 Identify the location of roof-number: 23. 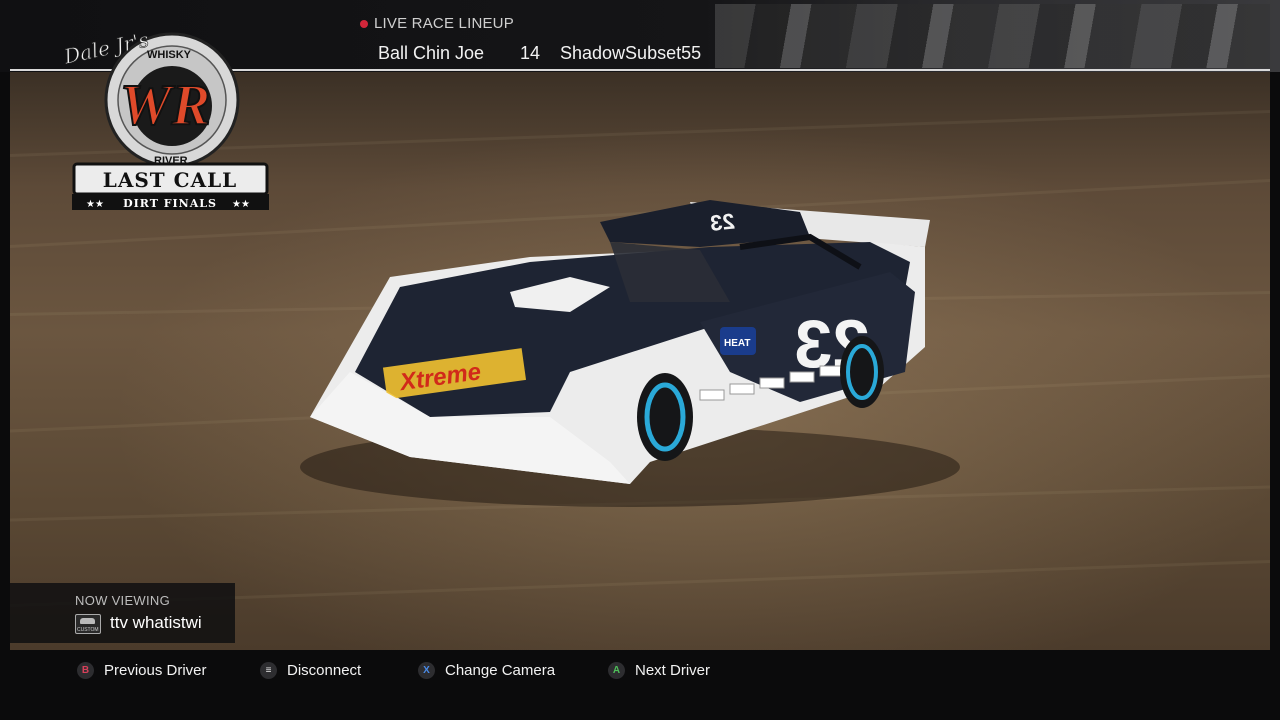
(722, 221).